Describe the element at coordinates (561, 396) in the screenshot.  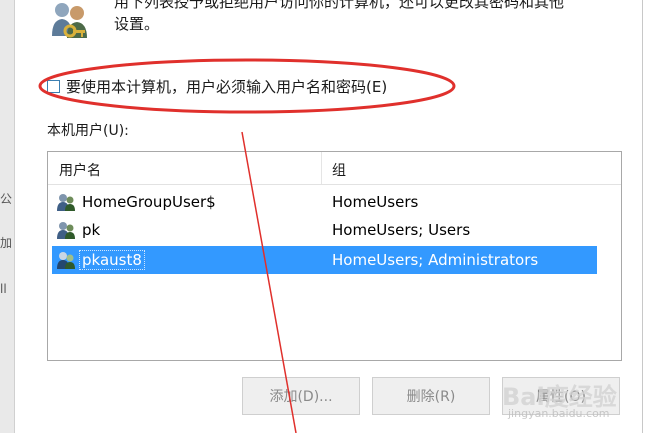
I see `properties-button: 属性(O)` at that location.